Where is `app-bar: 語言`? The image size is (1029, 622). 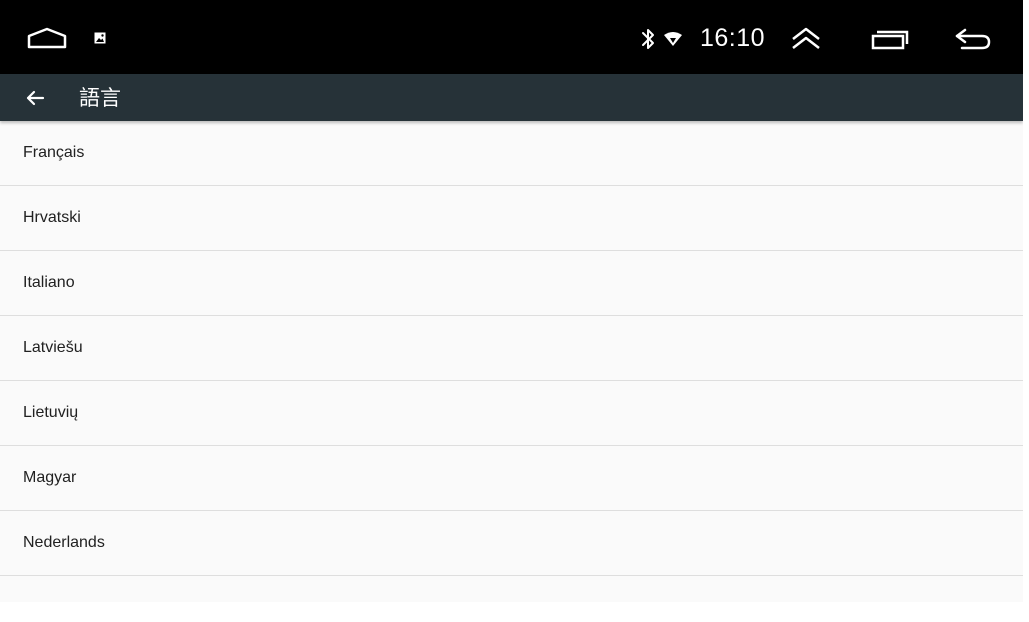 app-bar: 語言 is located at coordinates (511, 97).